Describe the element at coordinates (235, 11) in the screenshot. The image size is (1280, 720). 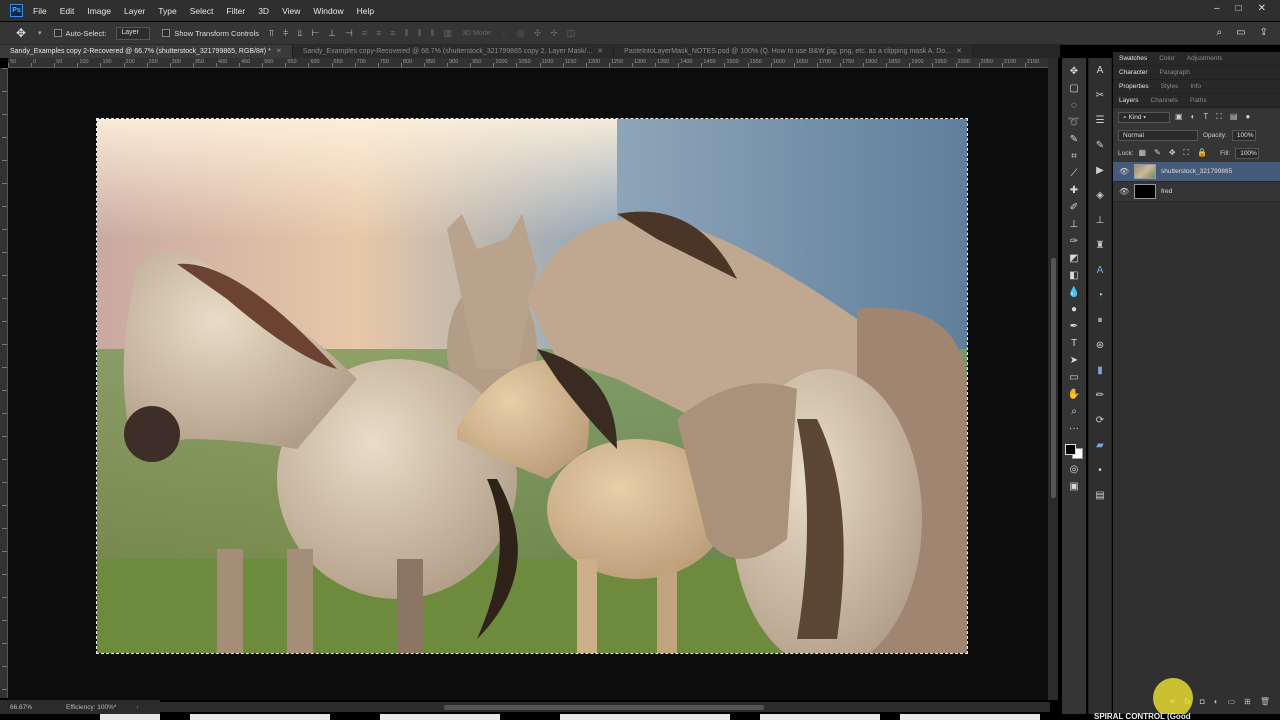
I see `menu-filter: Filter` at that location.